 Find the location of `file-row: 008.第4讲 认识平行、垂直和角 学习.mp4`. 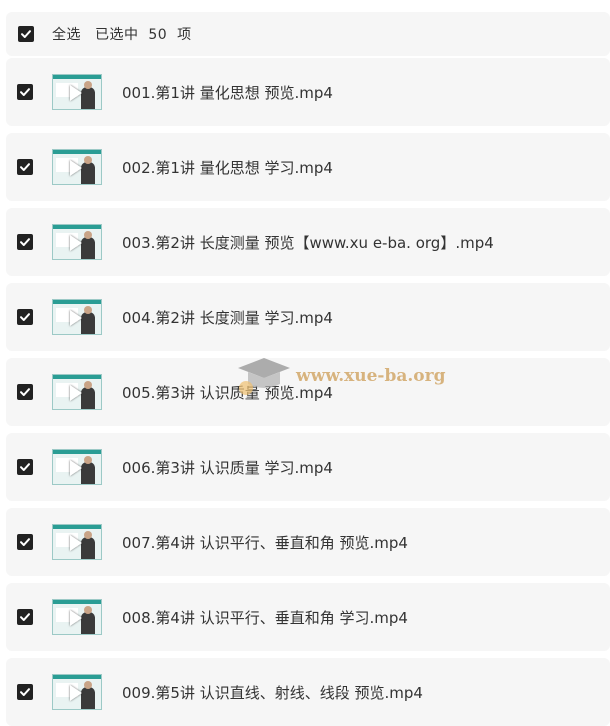

file-row: 008.第4讲 认识平行、垂直和角 学习.mp4 is located at coordinates (308, 617).